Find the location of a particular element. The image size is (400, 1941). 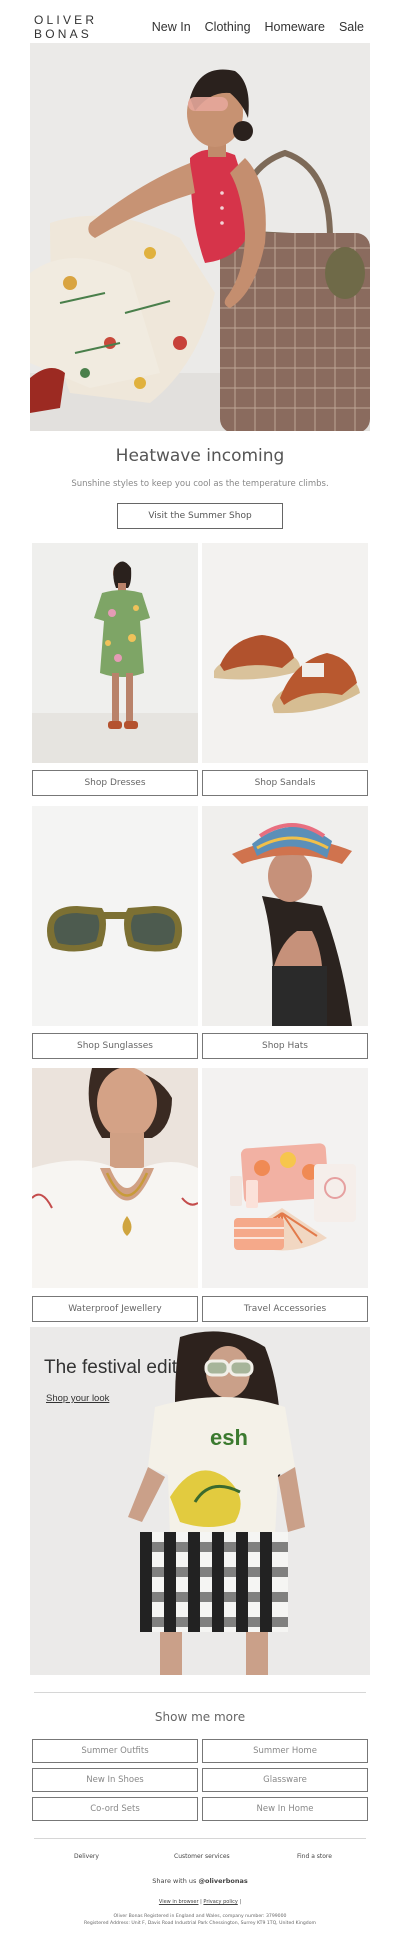

hats-image is located at coordinates (285, 916).